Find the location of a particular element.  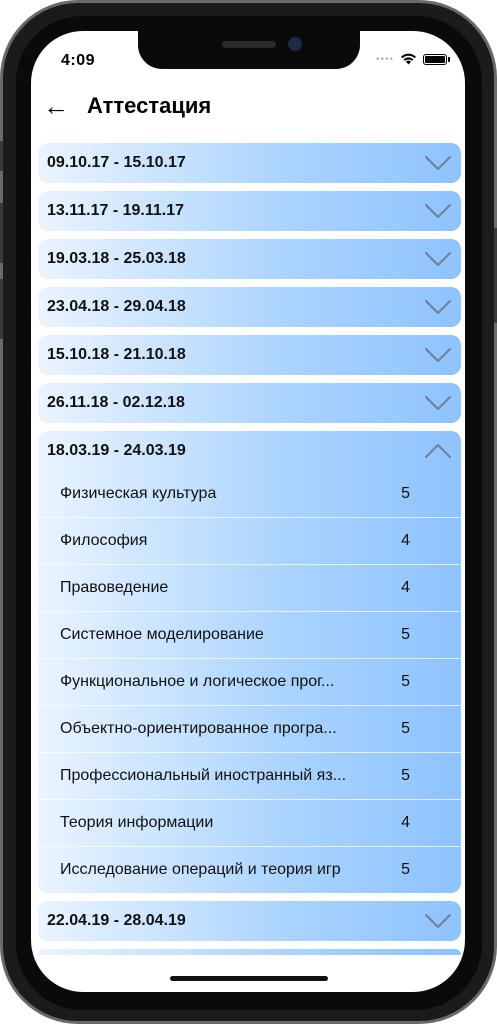

period-header: 26.11.18 - 02.12.18 is located at coordinates (249, 403).